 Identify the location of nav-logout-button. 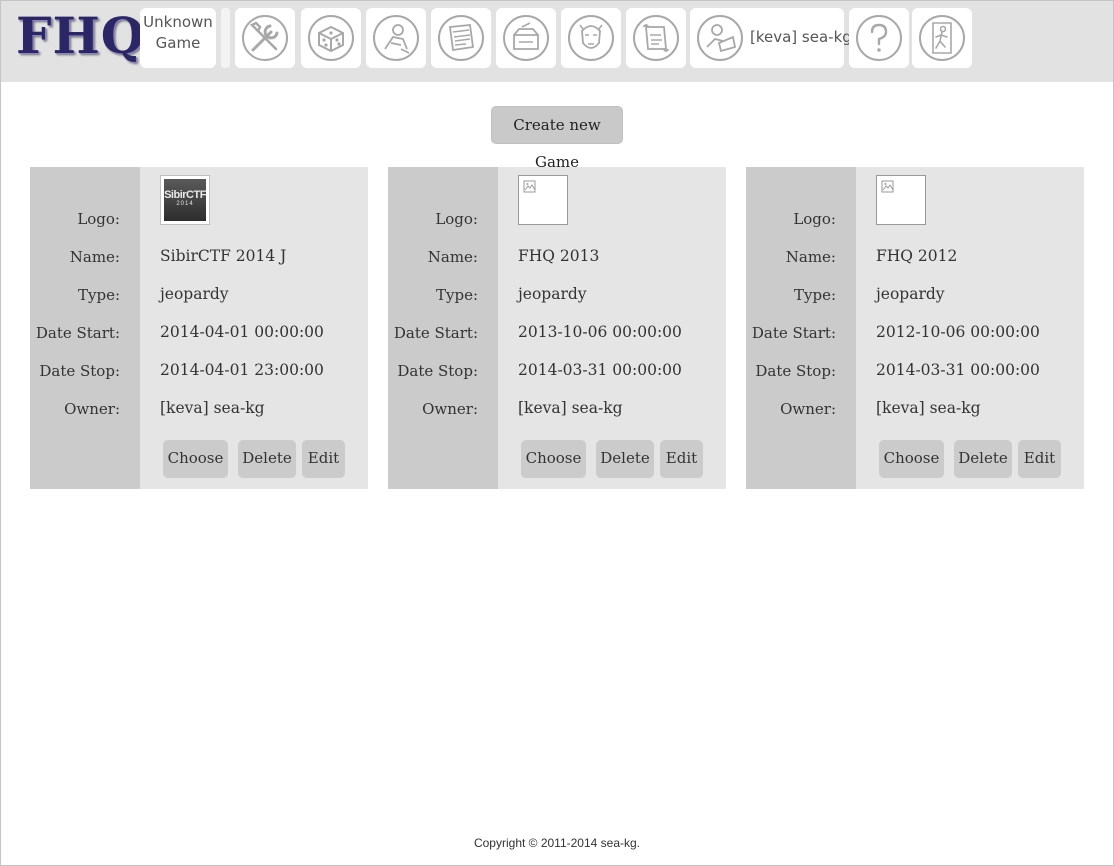
(942, 38).